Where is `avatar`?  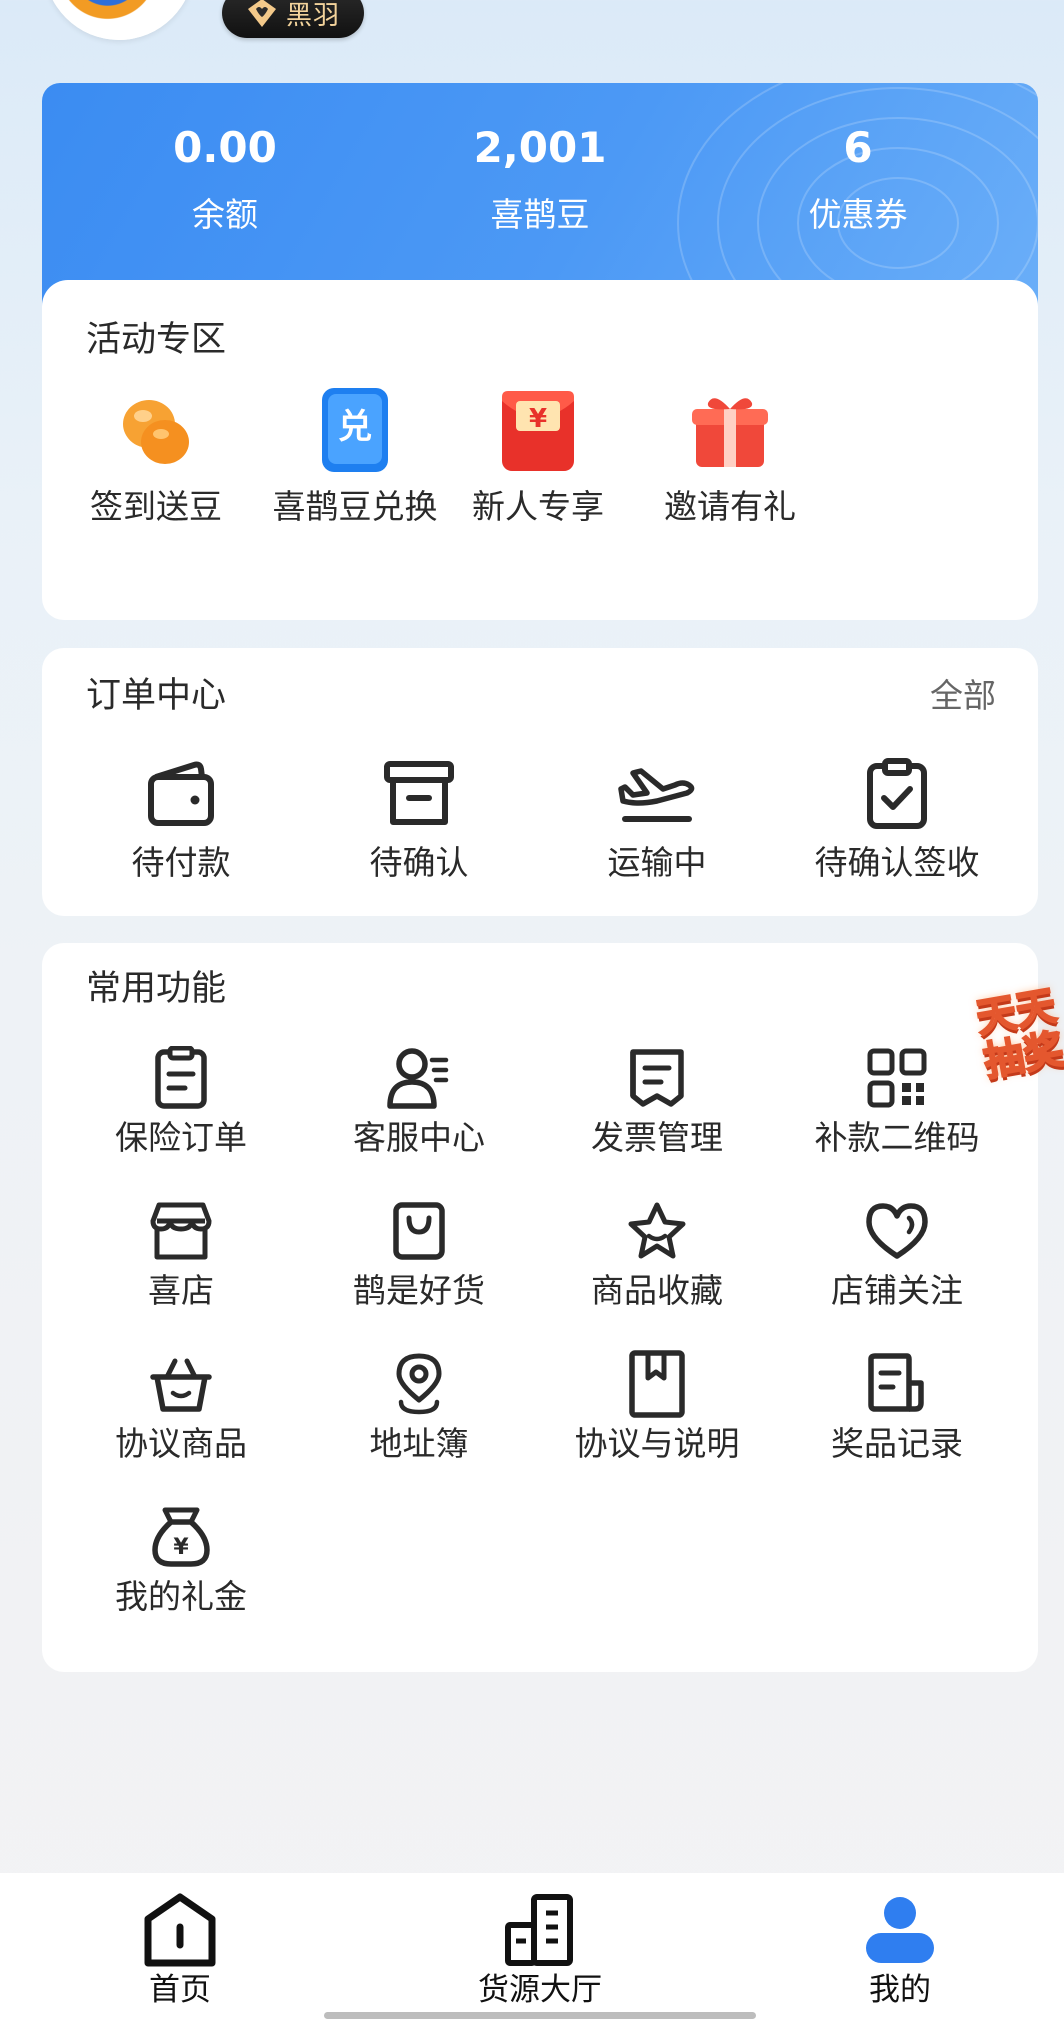
avatar is located at coordinates (119, 20).